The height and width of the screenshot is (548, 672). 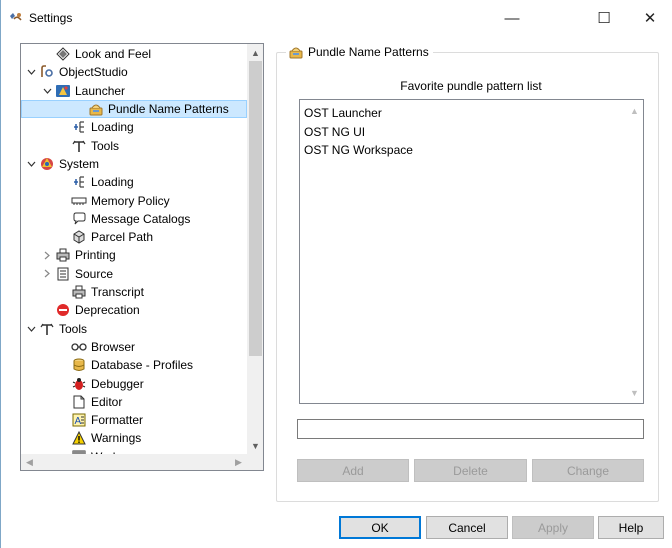 I want to click on maximize-button: ☐, so click(x=604, y=18).